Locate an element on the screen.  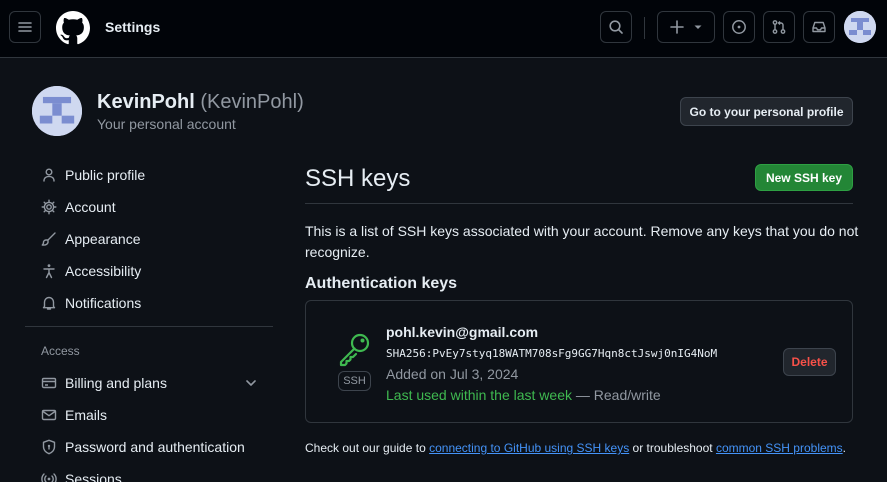
ssh-guide-link: connecting to GitHub using SSH keys is located at coordinates (529, 448).